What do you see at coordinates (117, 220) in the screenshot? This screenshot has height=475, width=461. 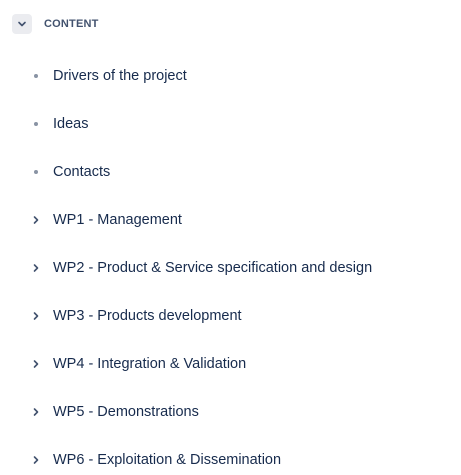 I see `tree-item-label: WP1 - Management` at bounding box center [117, 220].